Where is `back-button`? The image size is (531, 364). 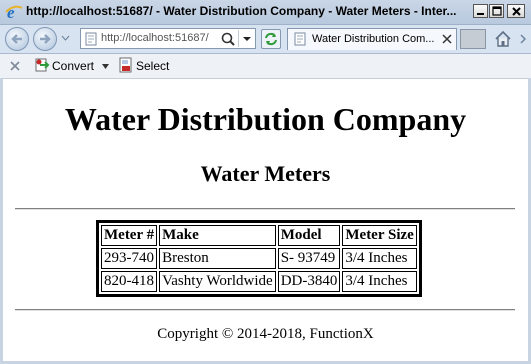 back-button is located at coordinates (17, 39).